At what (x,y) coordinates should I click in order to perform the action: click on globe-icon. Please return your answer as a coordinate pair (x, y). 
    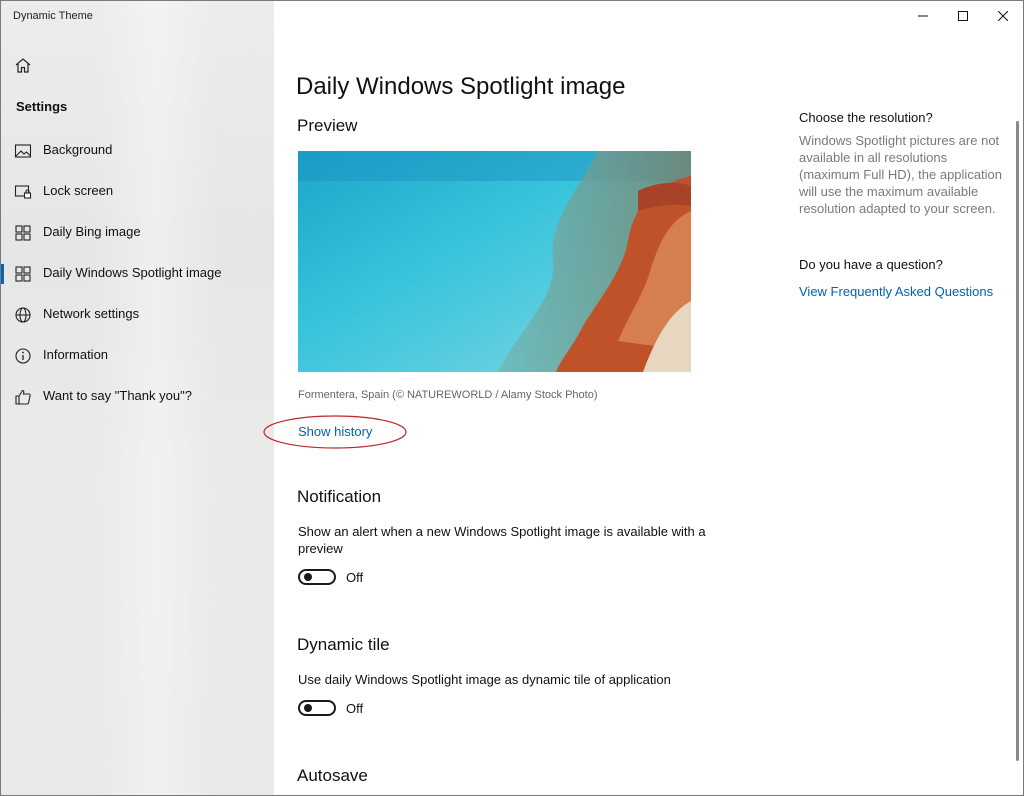
    Looking at the image, I should click on (23, 315).